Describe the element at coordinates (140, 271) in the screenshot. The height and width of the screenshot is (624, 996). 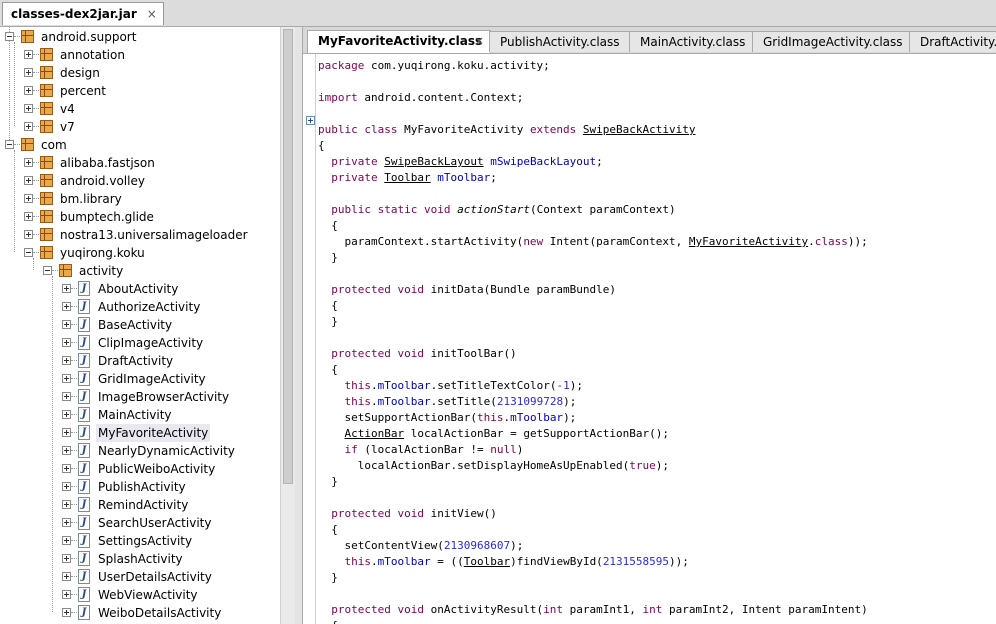
I see `tree-item-package: activity` at that location.